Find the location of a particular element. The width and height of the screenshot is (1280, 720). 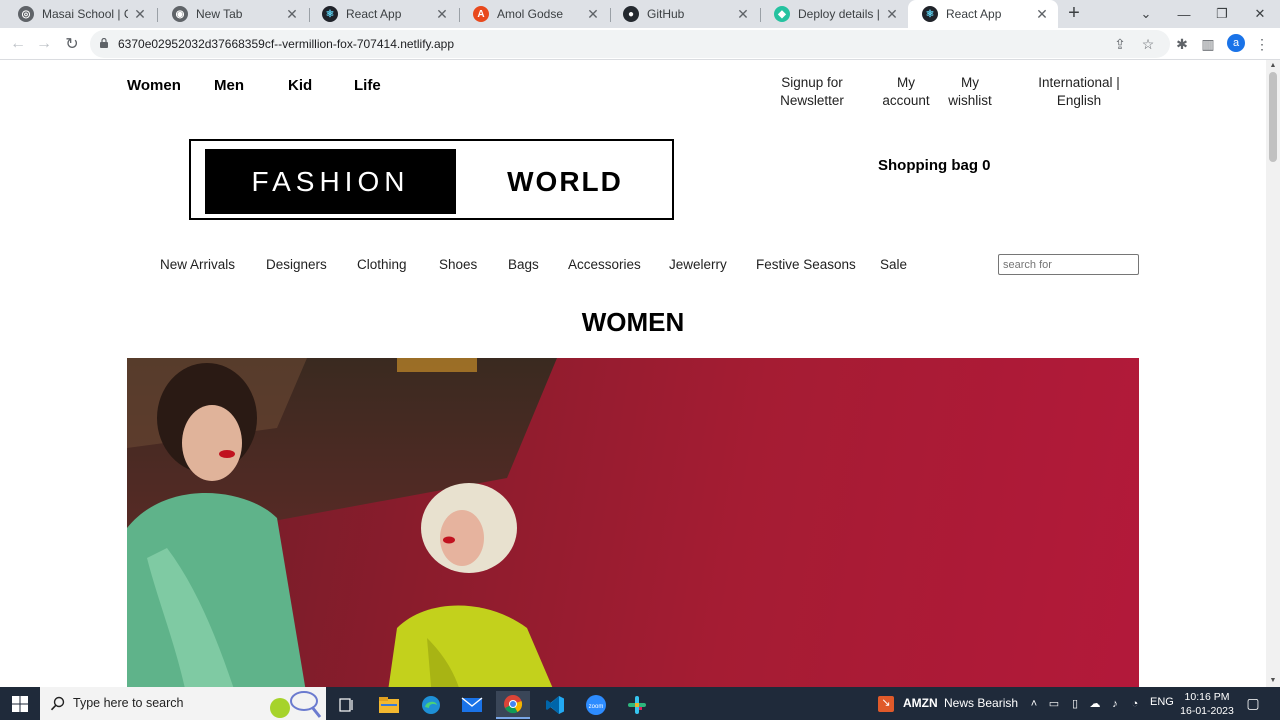

minimize-icon: — is located at coordinates (1184, 14).